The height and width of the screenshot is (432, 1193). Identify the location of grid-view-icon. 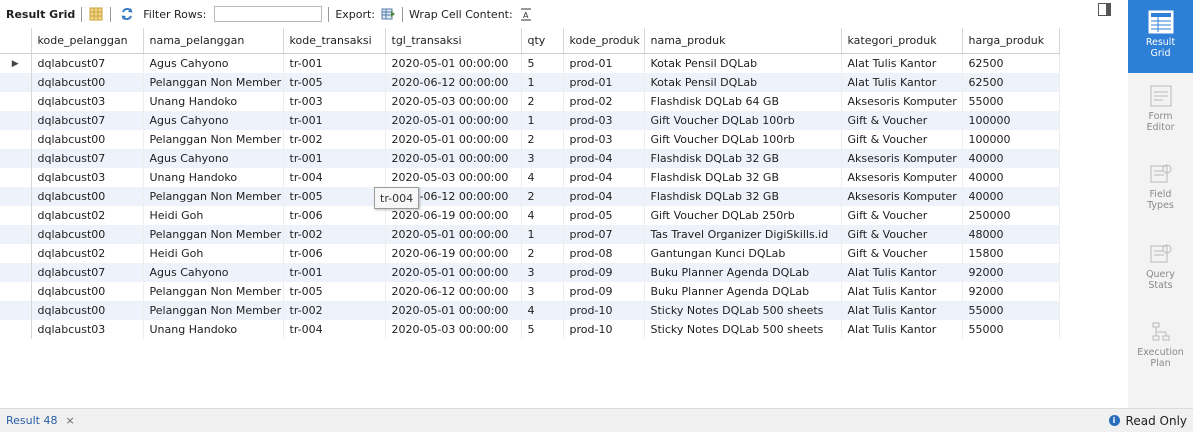
(96, 14).